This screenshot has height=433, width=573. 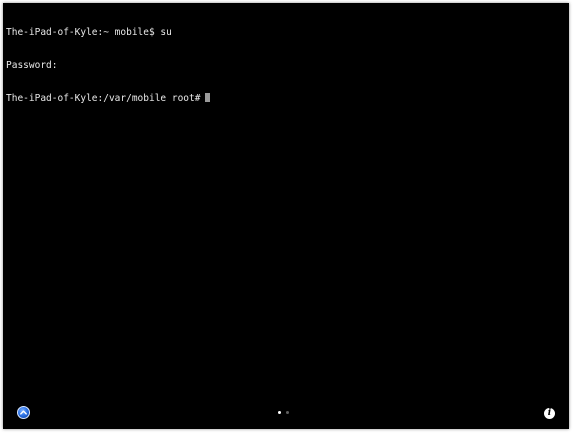 I want to click on terminal-line: The-iPad-of-Kyle:~ mobile$ su, so click(x=89, y=32).